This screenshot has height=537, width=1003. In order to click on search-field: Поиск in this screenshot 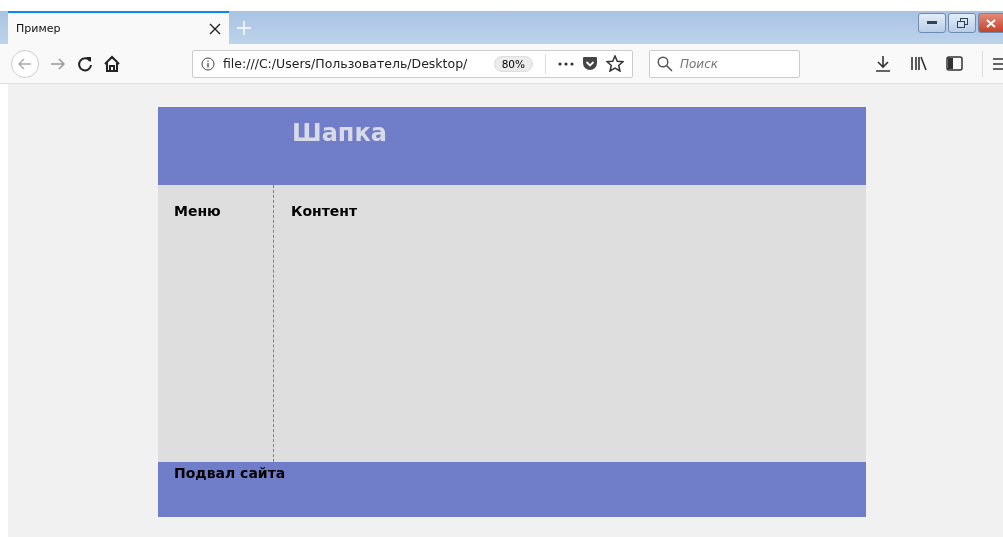, I will do `click(724, 63)`.